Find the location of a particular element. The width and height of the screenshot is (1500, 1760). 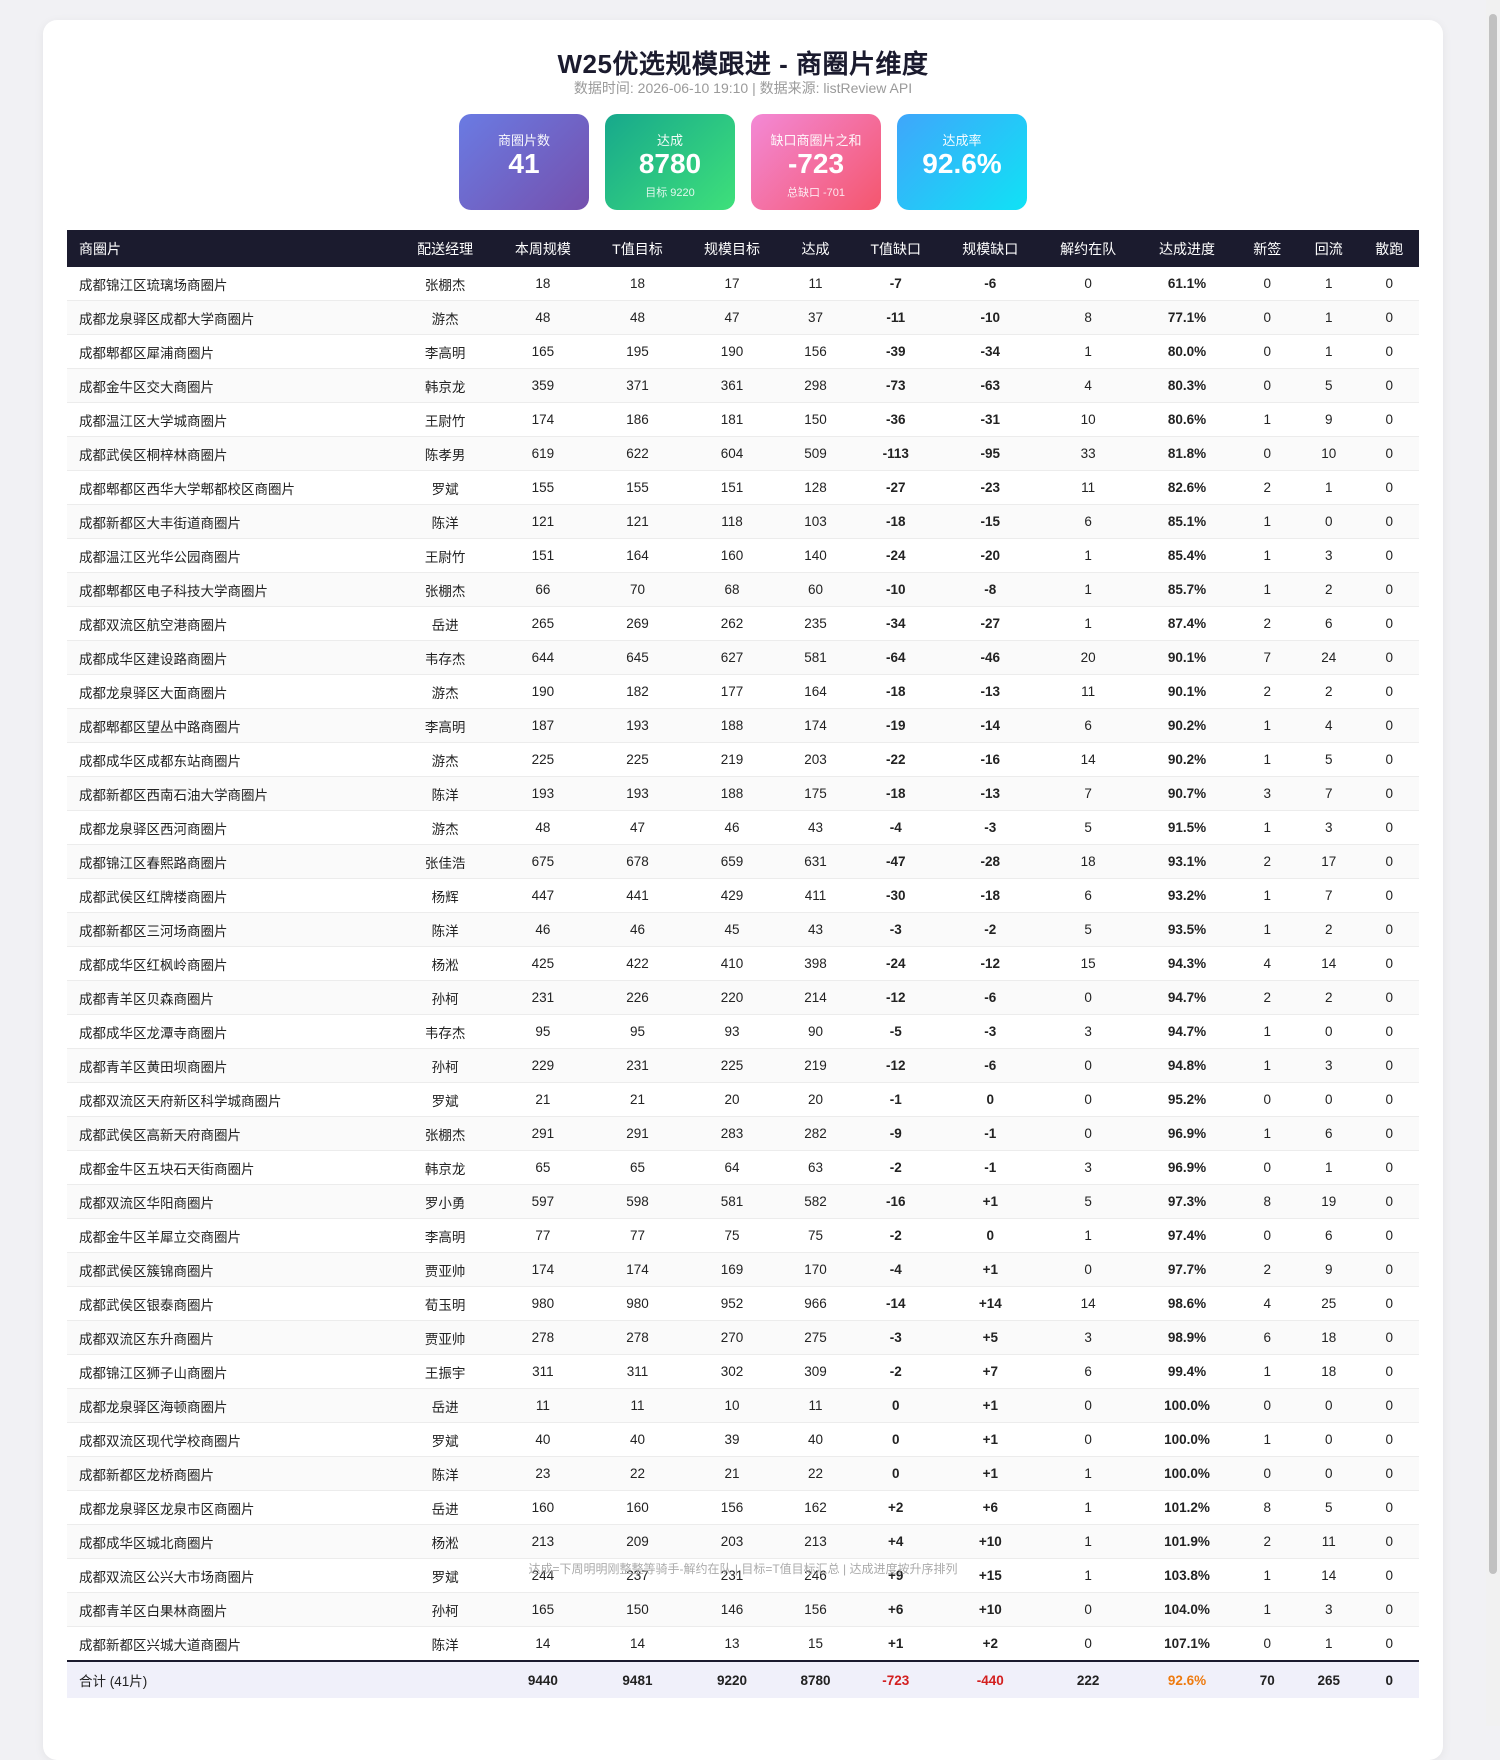

table-cell: 成都龙泉驿区海顿商圈片 is located at coordinates (232, 1405).